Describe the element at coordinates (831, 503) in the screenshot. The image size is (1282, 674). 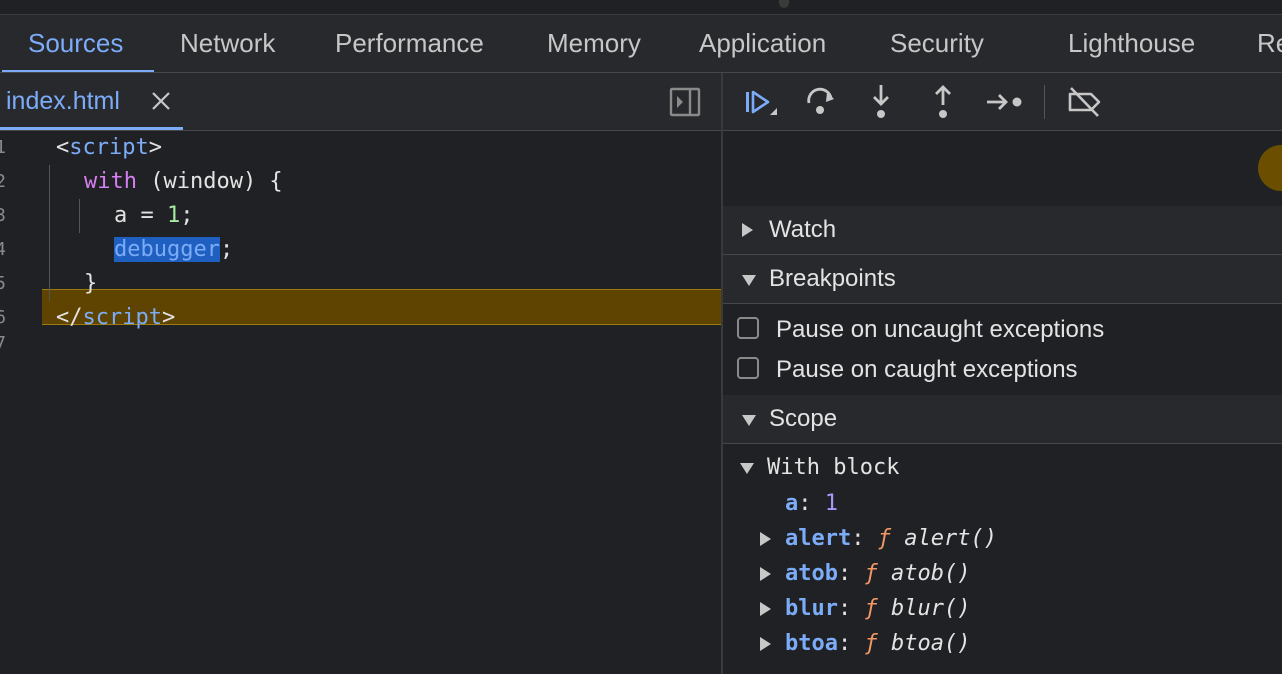
I see `property-value: 1` at that location.